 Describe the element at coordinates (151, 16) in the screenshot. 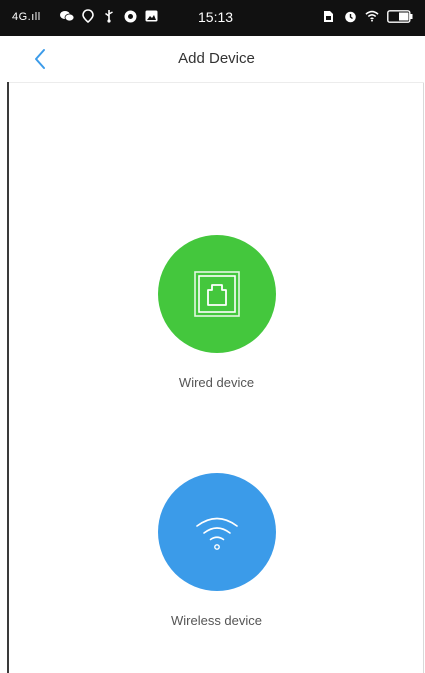

I see `gallery-icon` at that location.